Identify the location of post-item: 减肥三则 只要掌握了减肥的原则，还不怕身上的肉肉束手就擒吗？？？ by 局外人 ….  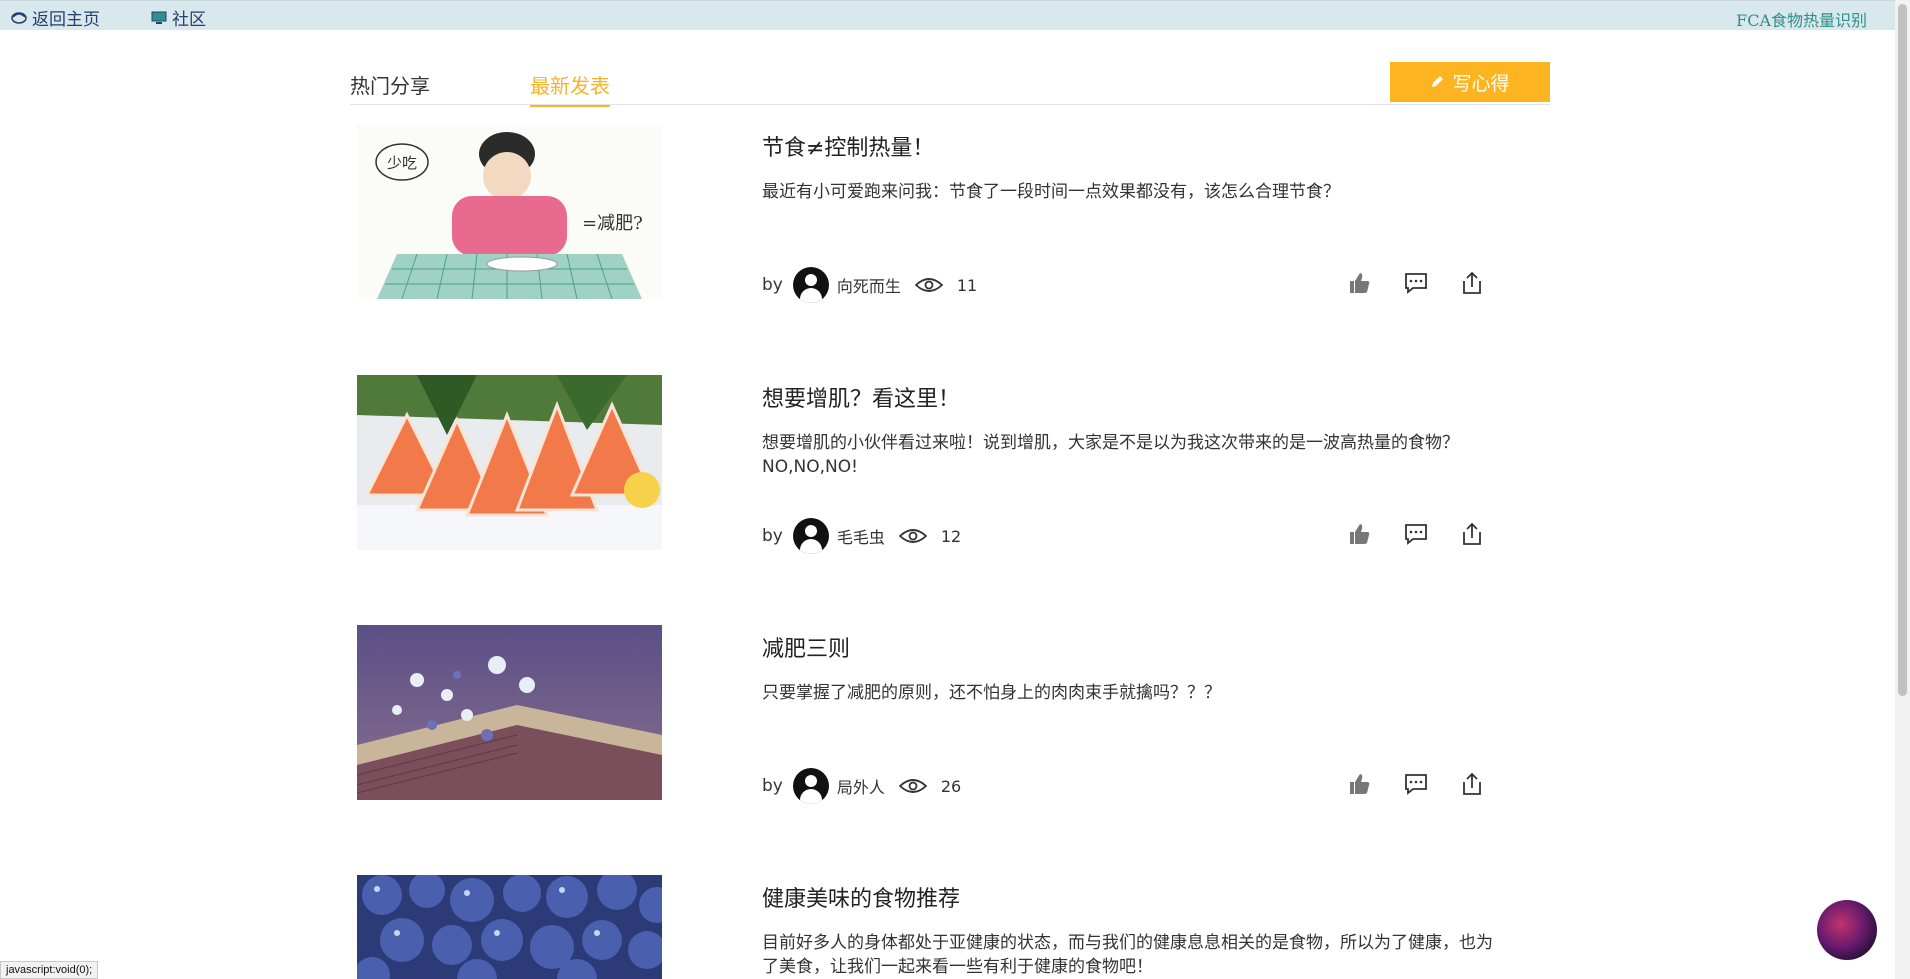
(952, 715).